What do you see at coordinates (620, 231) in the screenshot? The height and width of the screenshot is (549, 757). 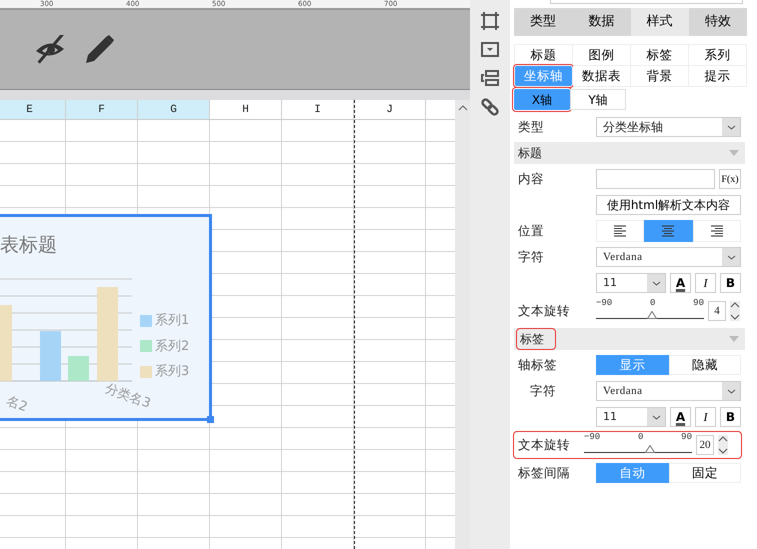 I see `align-left-icon` at bounding box center [620, 231].